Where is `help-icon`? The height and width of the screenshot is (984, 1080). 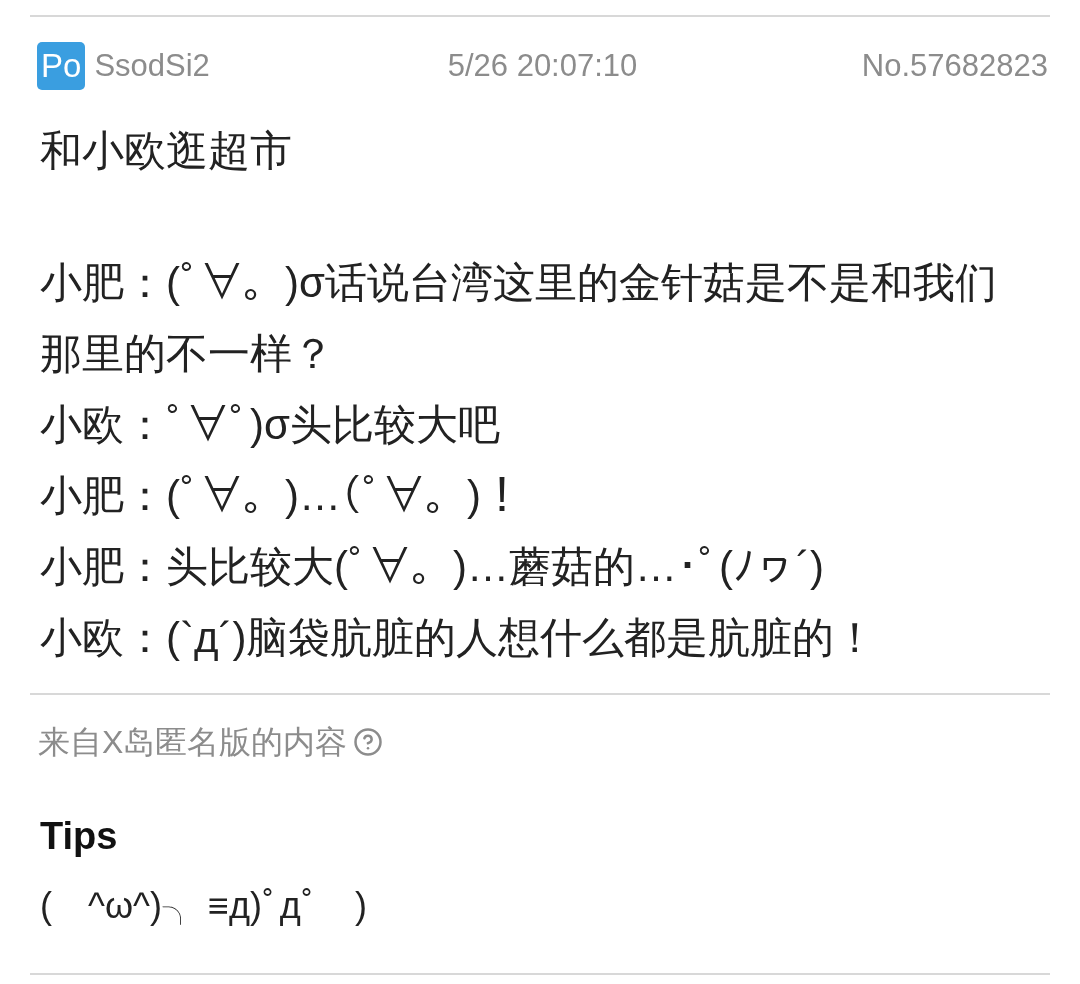
help-icon is located at coordinates (368, 742).